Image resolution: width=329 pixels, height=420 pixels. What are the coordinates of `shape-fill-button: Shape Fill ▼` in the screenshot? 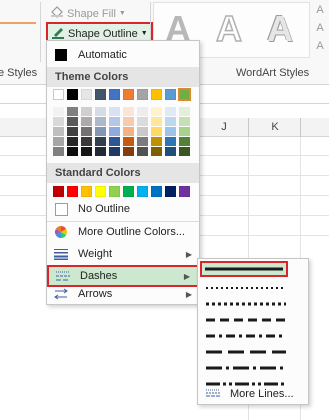 It's located at (88, 13).